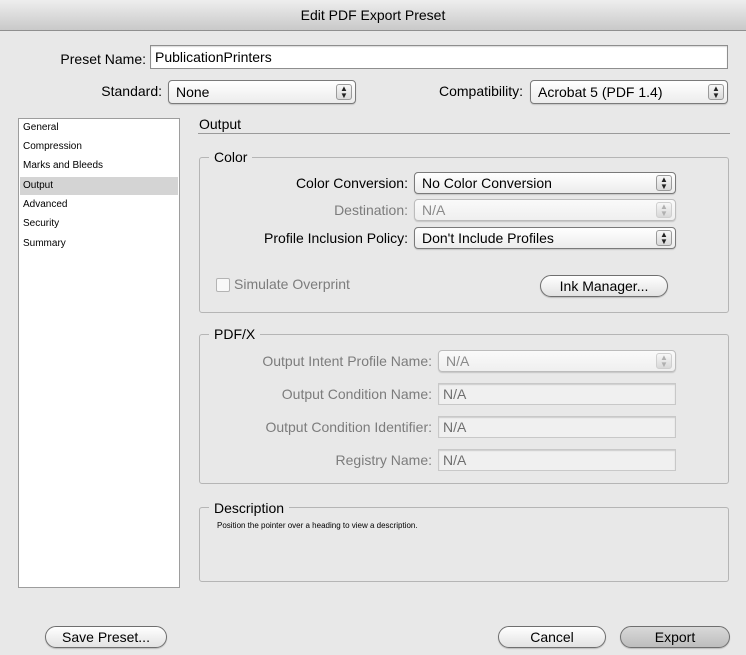 This screenshot has width=746, height=655. Describe the element at coordinates (99, 224) in the screenshot. I see `sidebar-item-security: Security` at that location.